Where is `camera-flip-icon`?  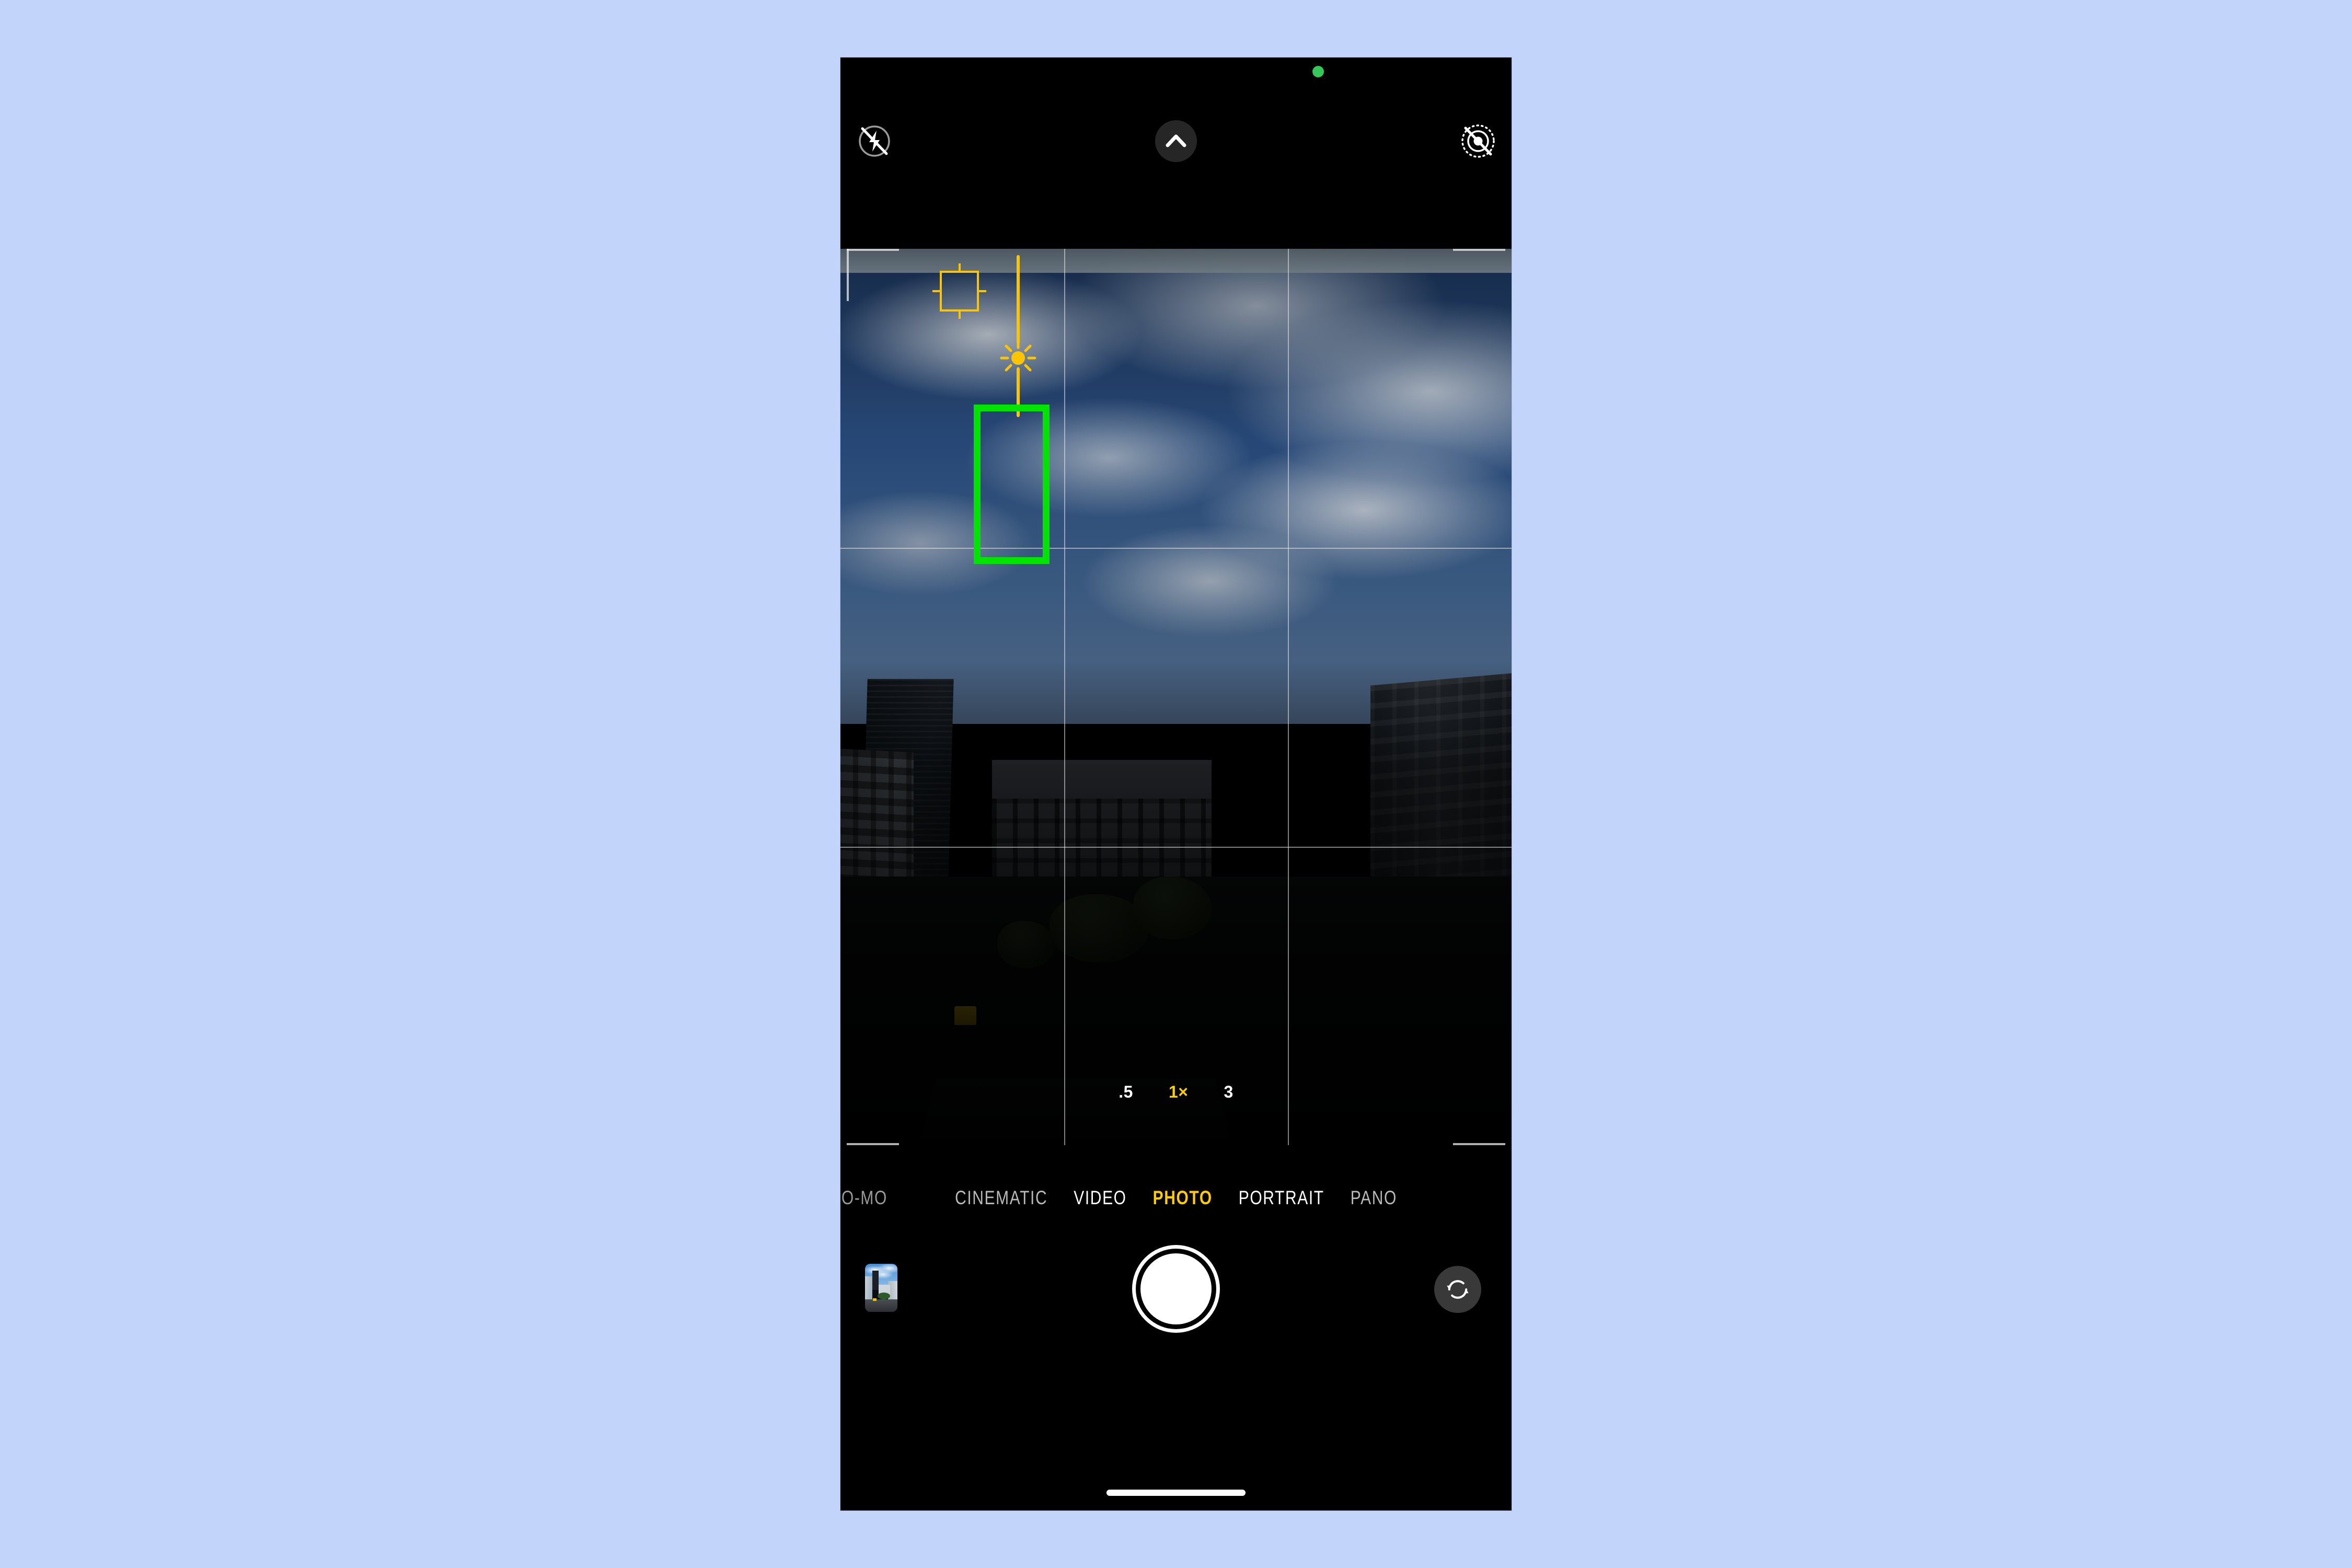
camera-flip-icon is located at coordinates (1458, 1289).